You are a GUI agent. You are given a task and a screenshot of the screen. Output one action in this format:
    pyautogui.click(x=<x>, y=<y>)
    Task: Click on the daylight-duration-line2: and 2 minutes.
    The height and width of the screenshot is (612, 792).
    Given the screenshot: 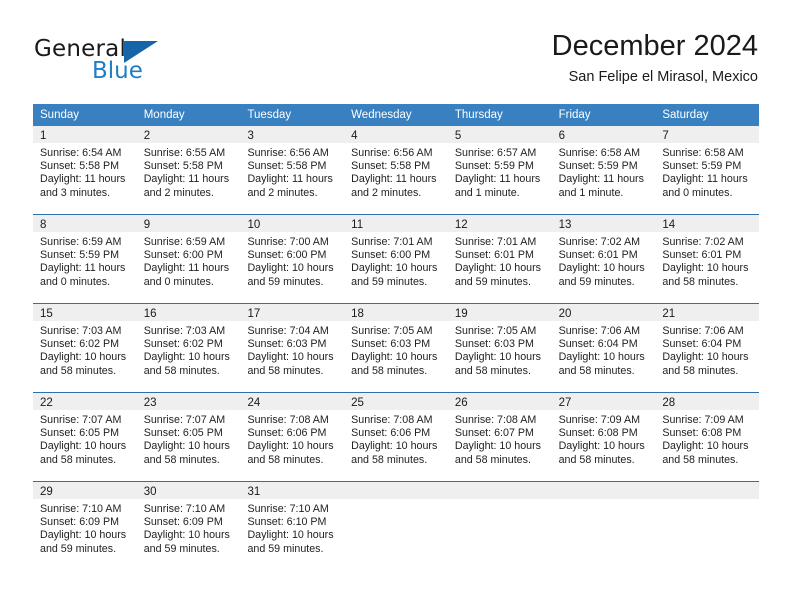 What is the action you would take?
    pyautogui.click(x=282, y=192)
    